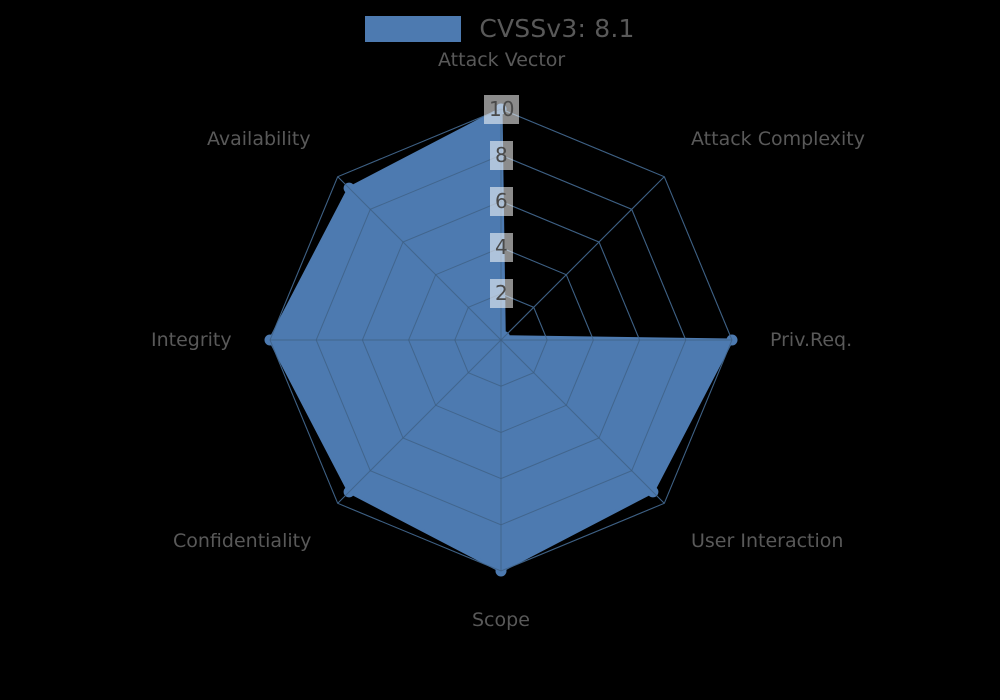  I want to click on radar-axis-label-attack-complexity: Attack Complexity, so click(778, 139).